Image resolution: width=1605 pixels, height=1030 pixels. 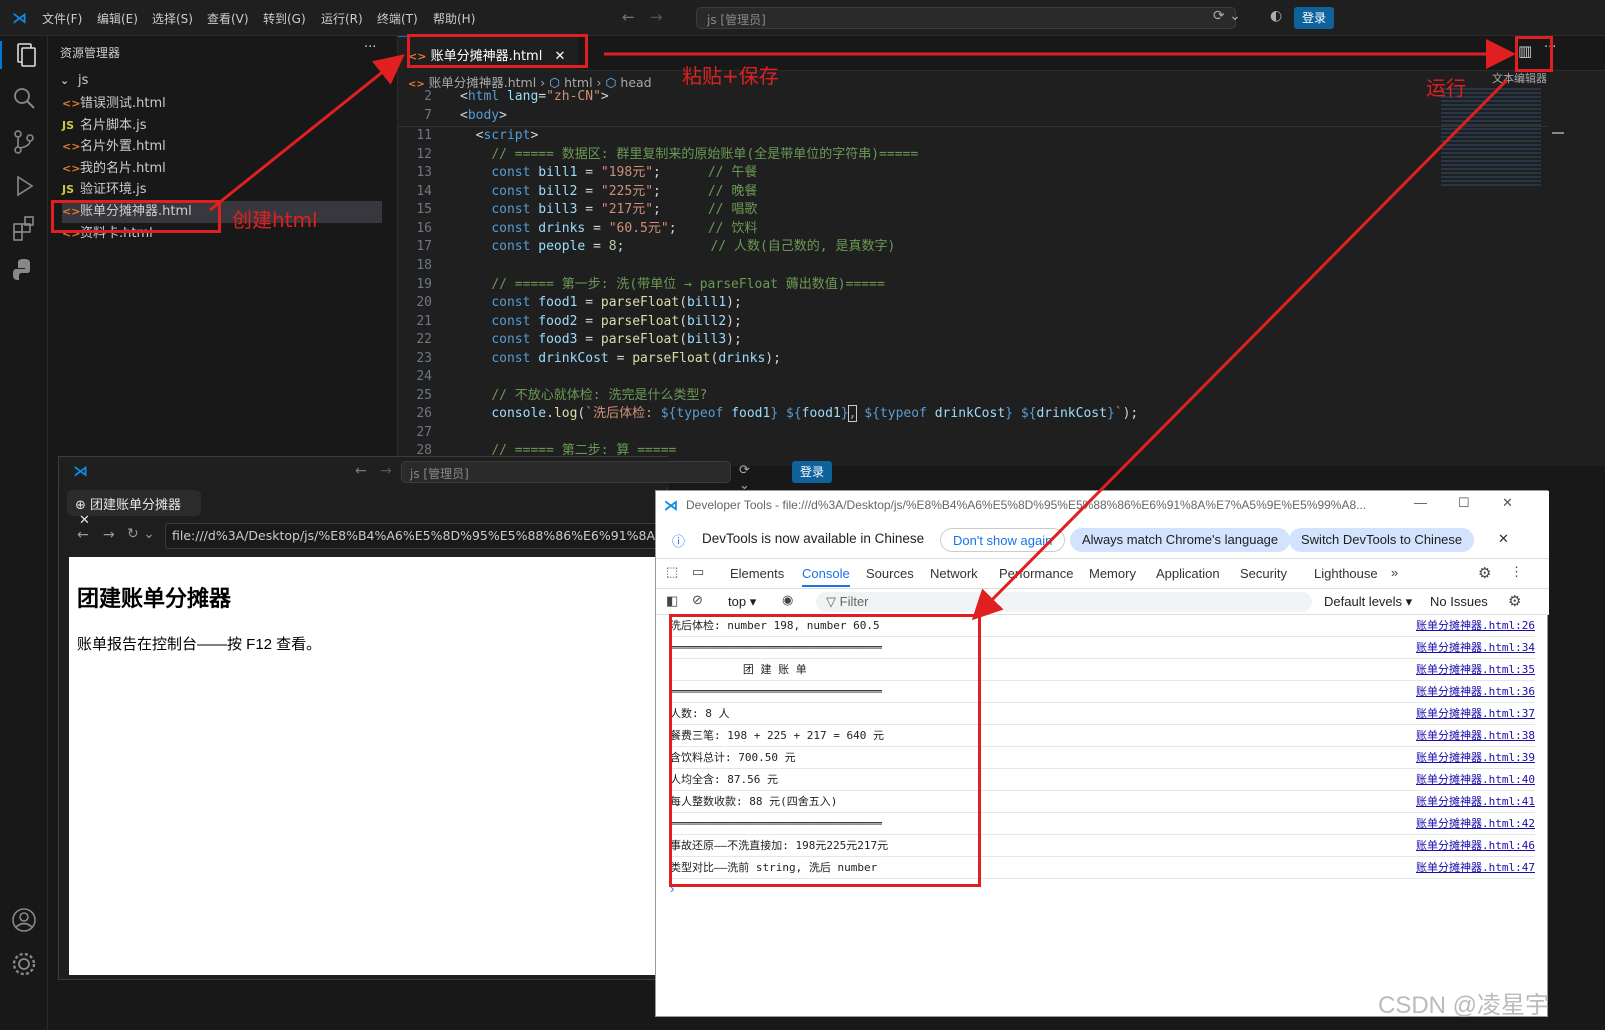 What do you see at coordinates (1464, 1005) in the screenshot?
I see `watermark: CSDN @凌星宇` at bounding box center [1464, 1005].